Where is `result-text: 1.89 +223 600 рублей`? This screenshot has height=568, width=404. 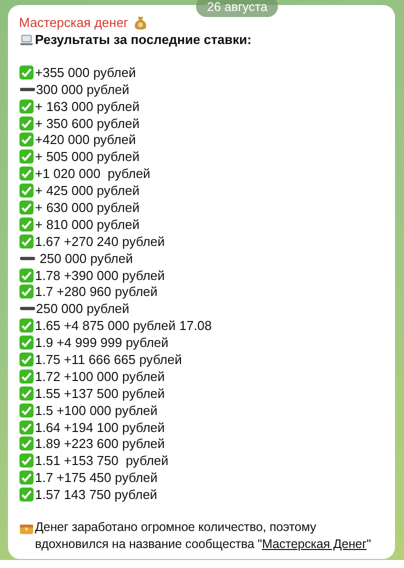 result-text: 1.89 +223 600 рублей is located at coordinates (100, 444).